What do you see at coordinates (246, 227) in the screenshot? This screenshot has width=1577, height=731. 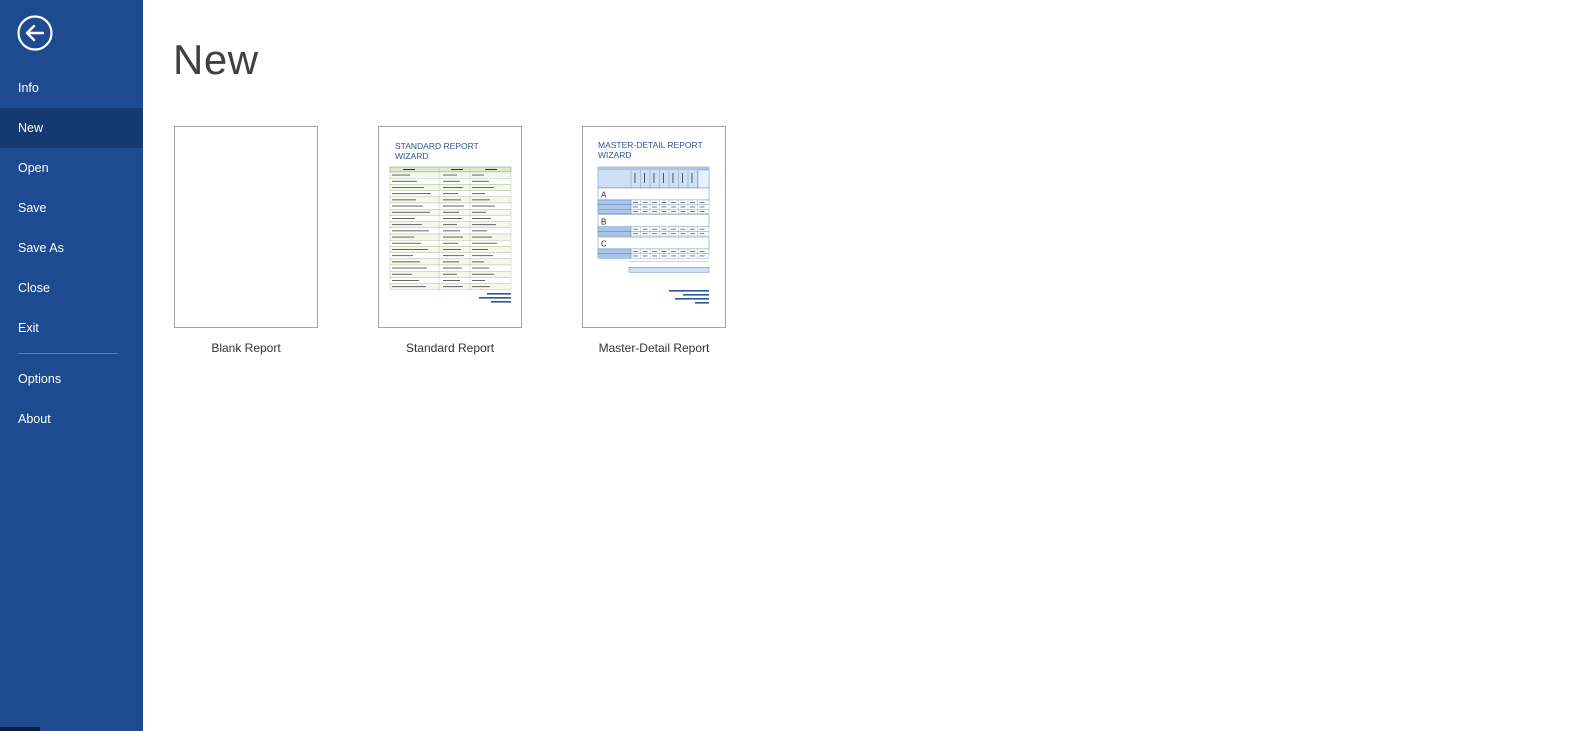 I see `template-thumbnail` at bounding box center [246, 227].